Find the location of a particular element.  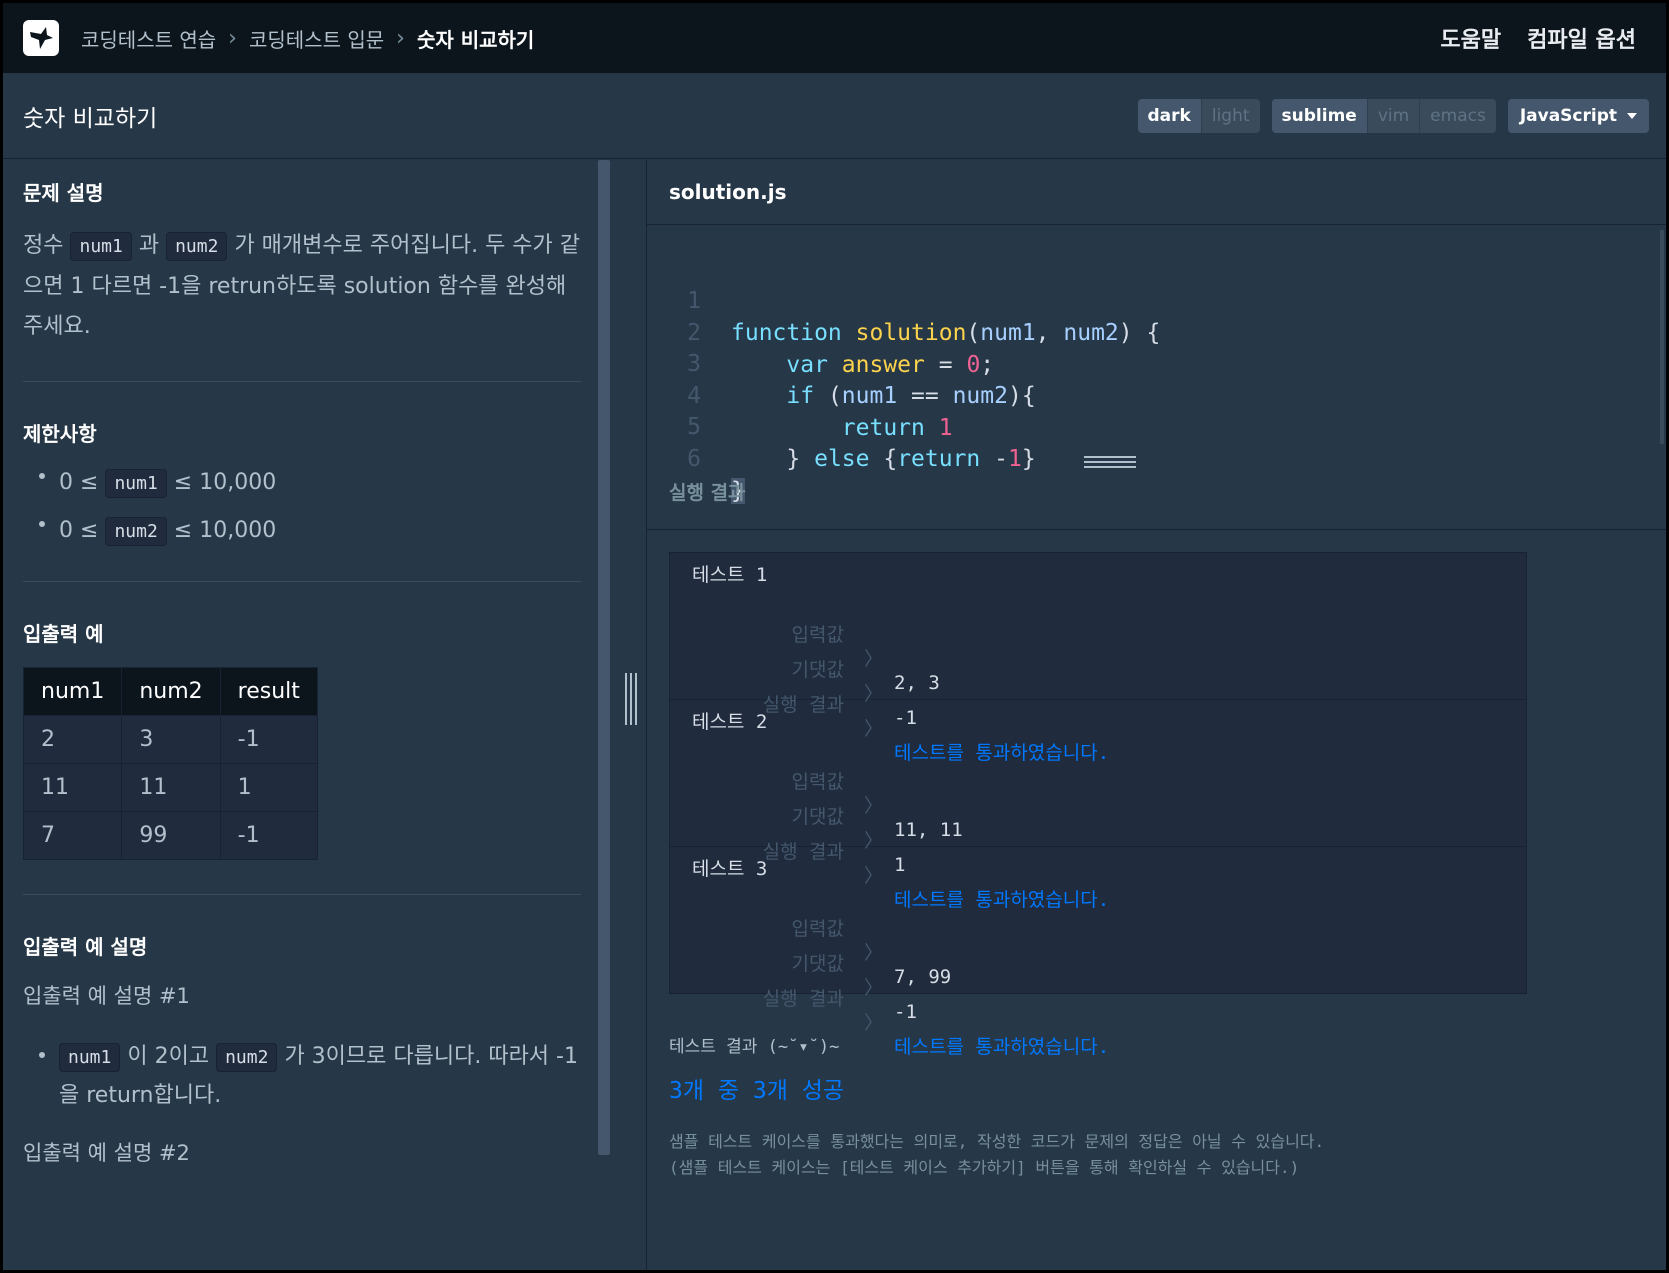

code-line: 1 function solution(num1, num2) { is located at coordinates (903, 299).